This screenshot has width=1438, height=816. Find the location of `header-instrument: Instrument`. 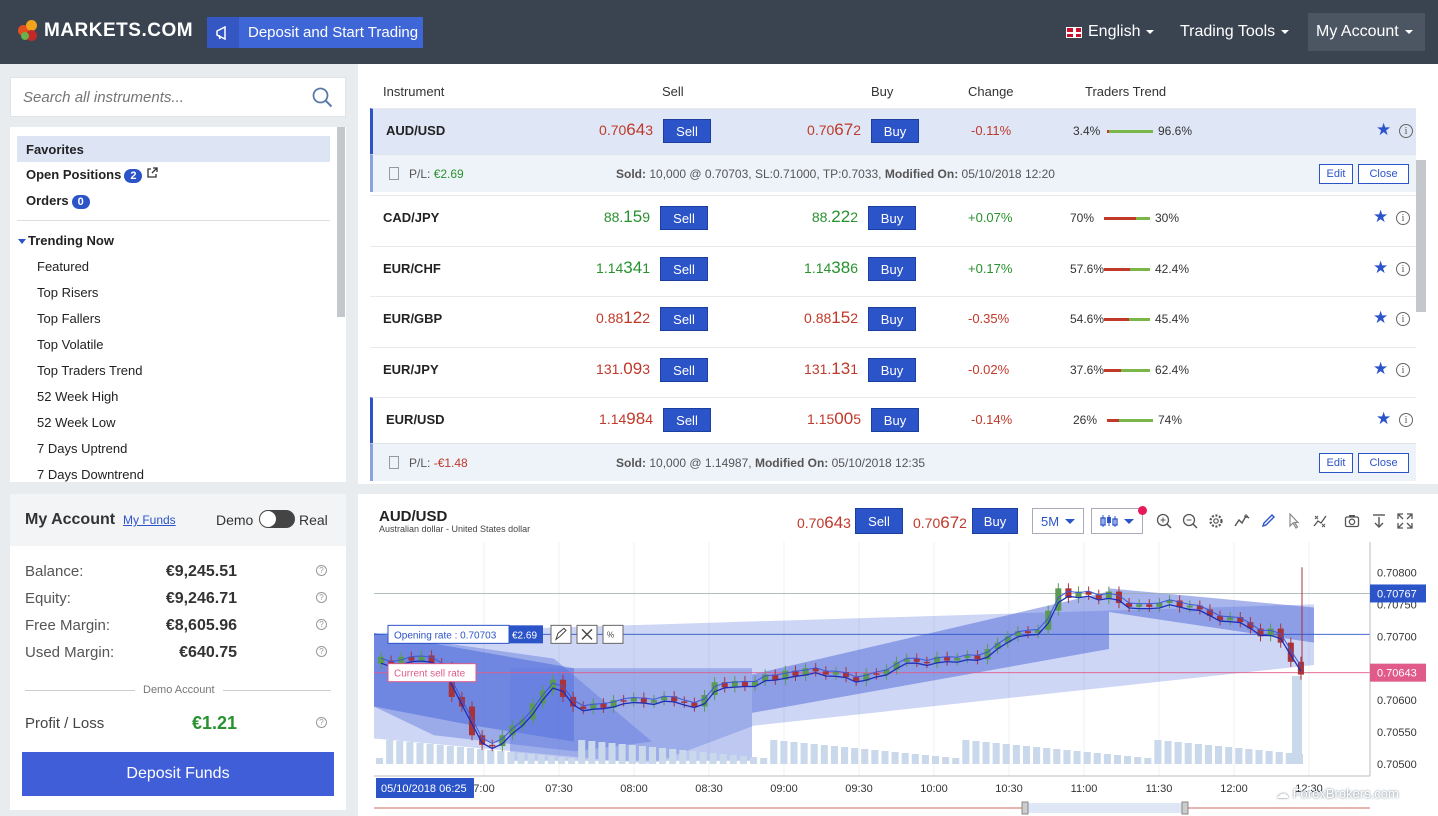

header-instrument: Instrument is located at coordinates (413, 91).